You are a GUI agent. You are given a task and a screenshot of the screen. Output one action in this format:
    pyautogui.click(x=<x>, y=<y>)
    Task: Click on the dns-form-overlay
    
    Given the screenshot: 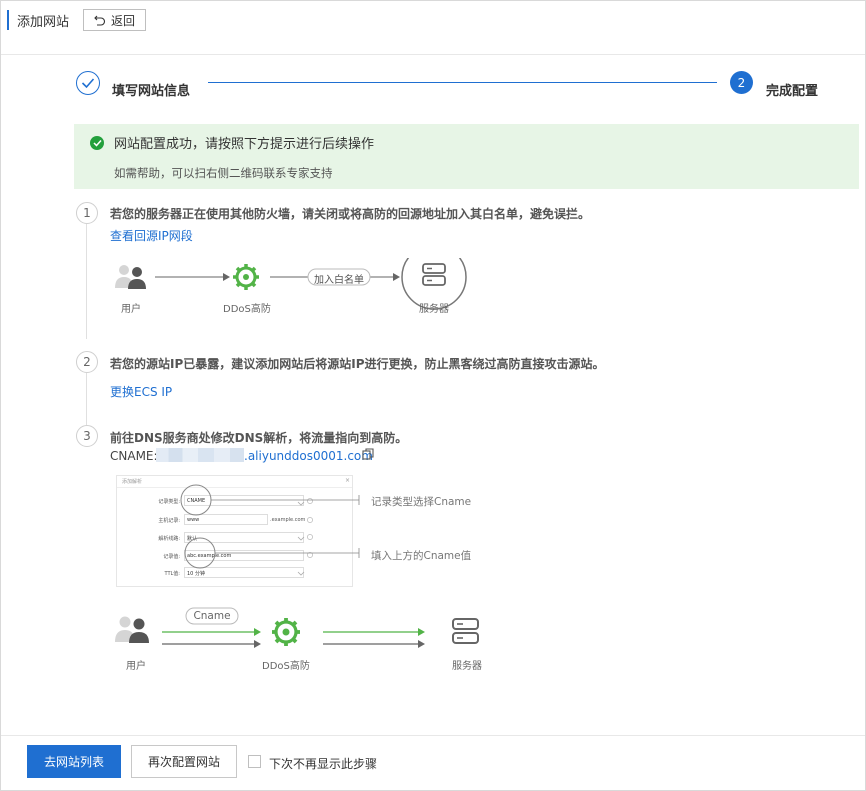 What is the action you would take?
    pyautogui.click(x=270, y=530)
    